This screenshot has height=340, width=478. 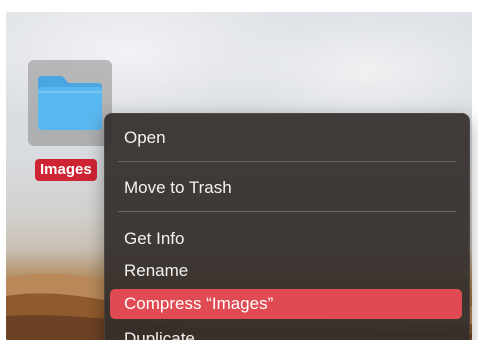 I want to click on menu-item-get-info: Get Info, so click(x=286, y=239).